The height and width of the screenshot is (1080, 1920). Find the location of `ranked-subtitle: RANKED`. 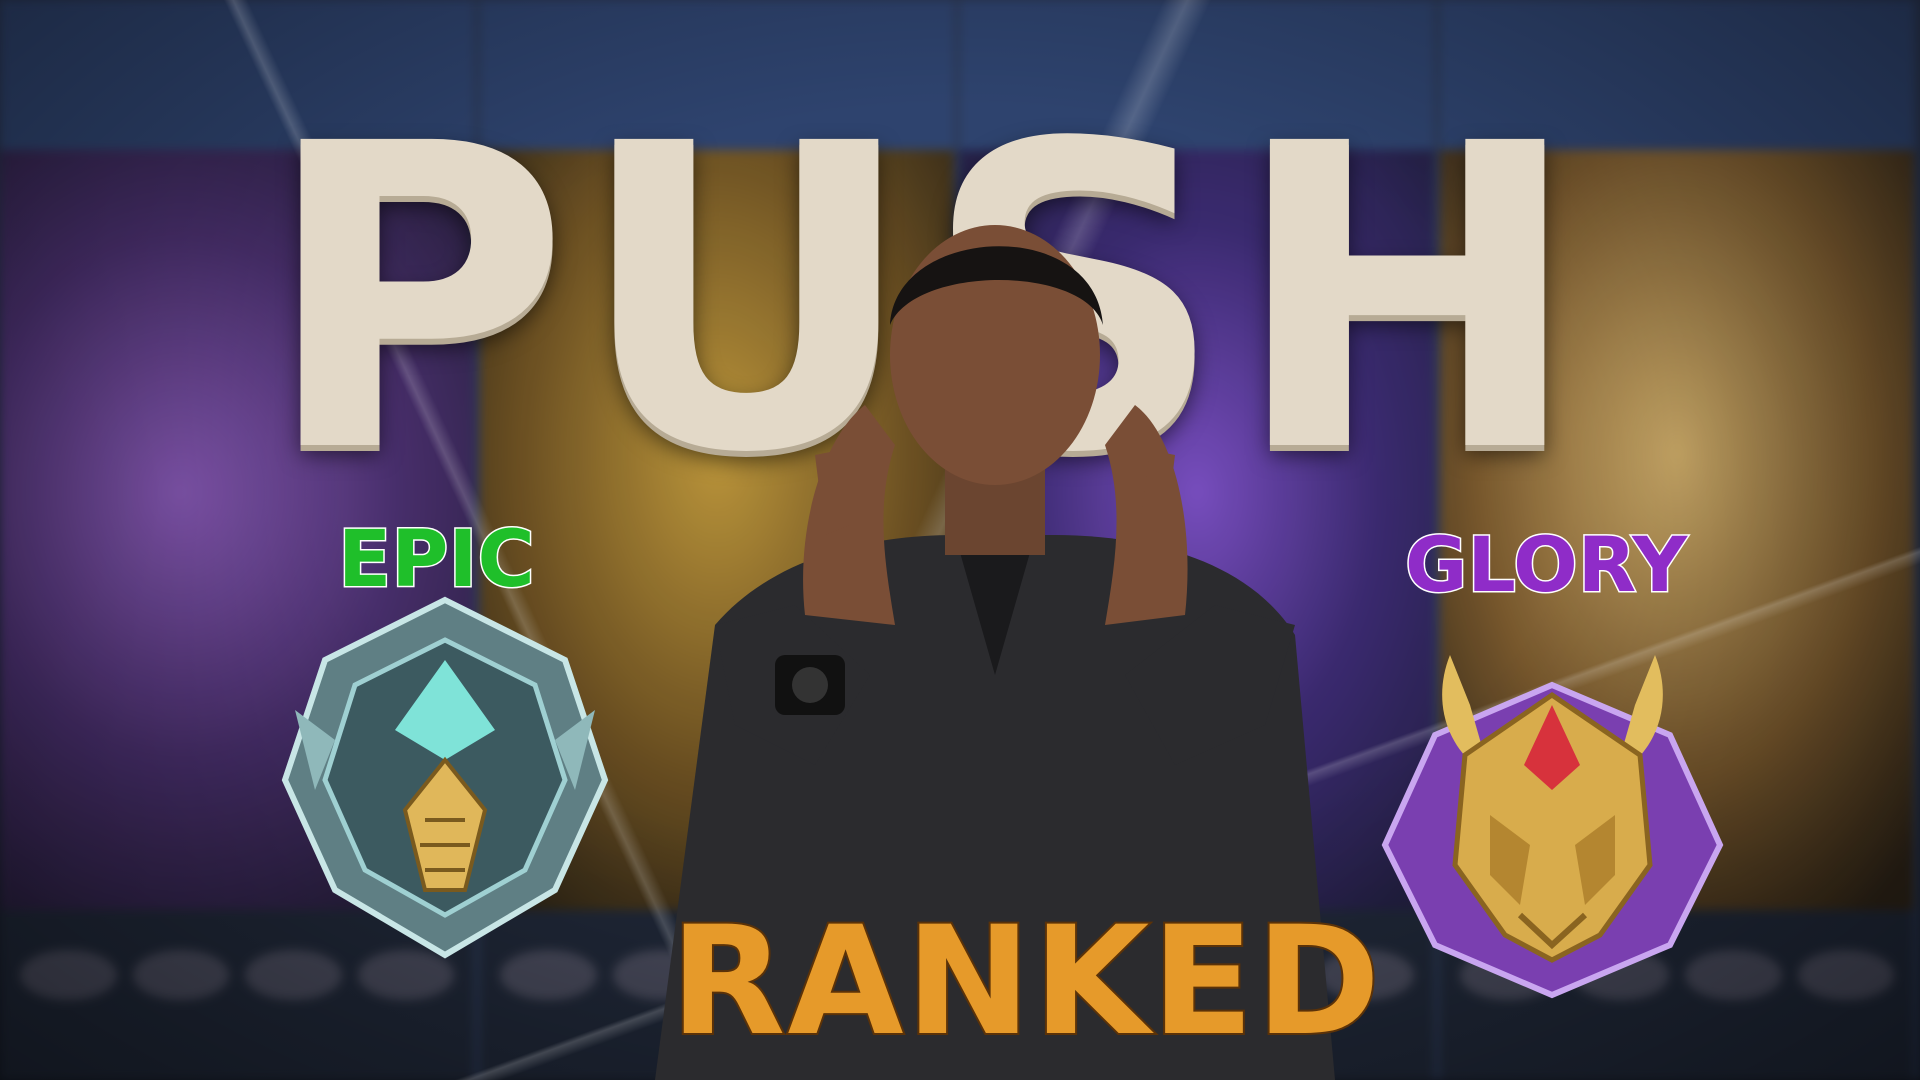

ranked-subtitle: RANKED is located at coordinates (1025, 982).